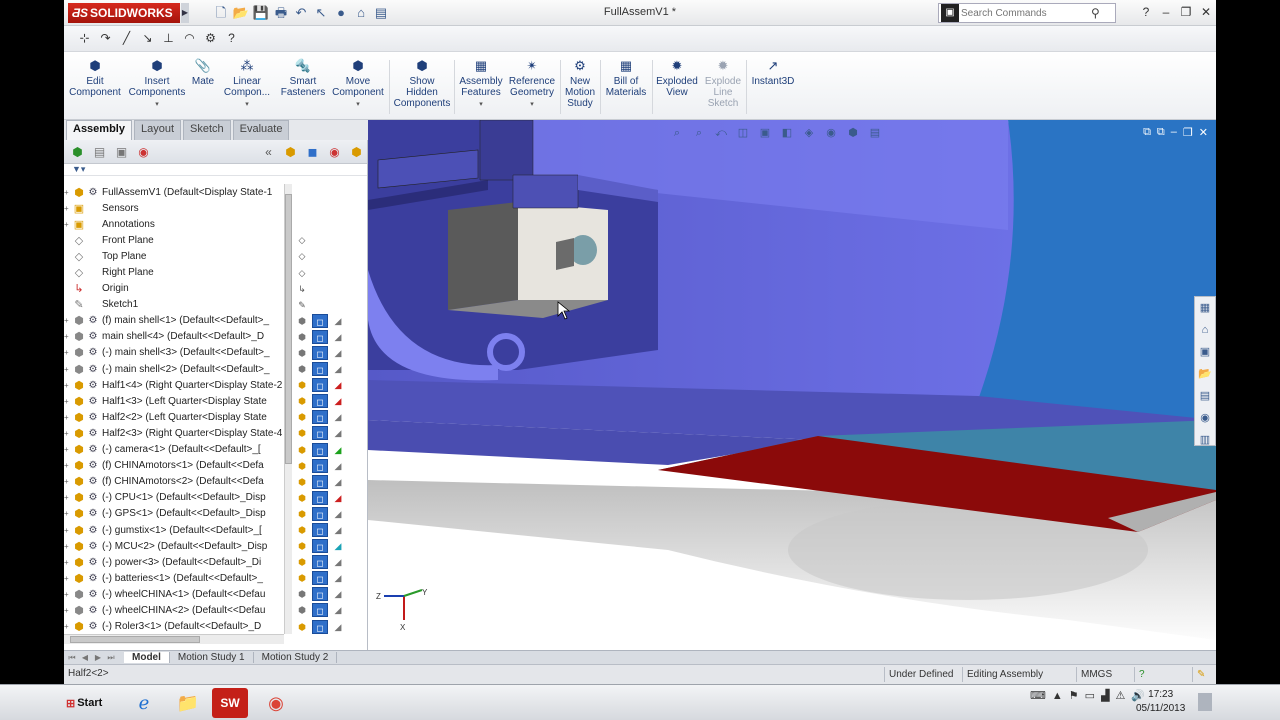 Image resolution: width=1280 pixels, height=720 pixels. Describe the element at coordinates (1146, 12) in the screenshot. I see `help-icon: ?` at that location.